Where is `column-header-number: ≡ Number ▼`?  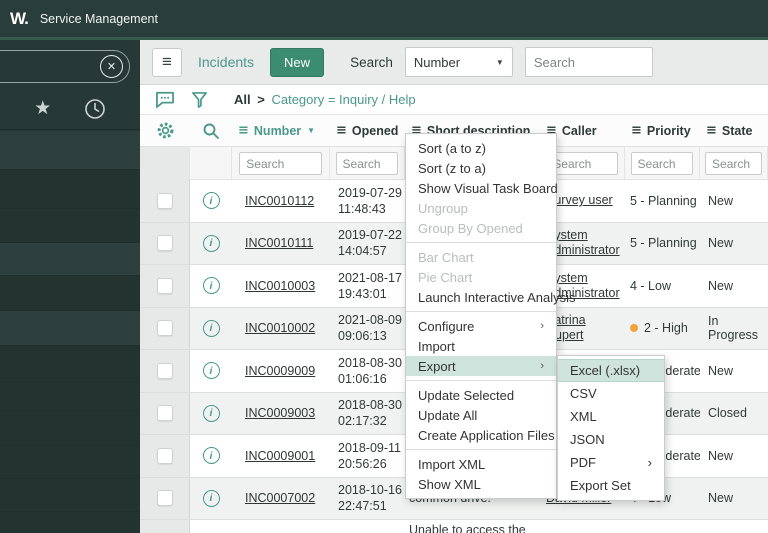
column-header-number: ≡ Number ▼ is located at coordinates (281, 130).